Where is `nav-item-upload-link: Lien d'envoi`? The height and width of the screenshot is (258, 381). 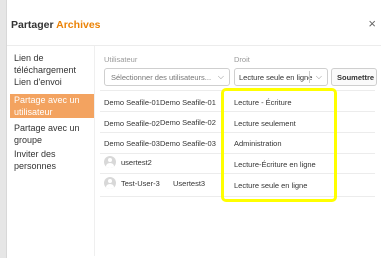 nav-item-upload-link: Lien d'envoi is located at coordinates (52, 83).